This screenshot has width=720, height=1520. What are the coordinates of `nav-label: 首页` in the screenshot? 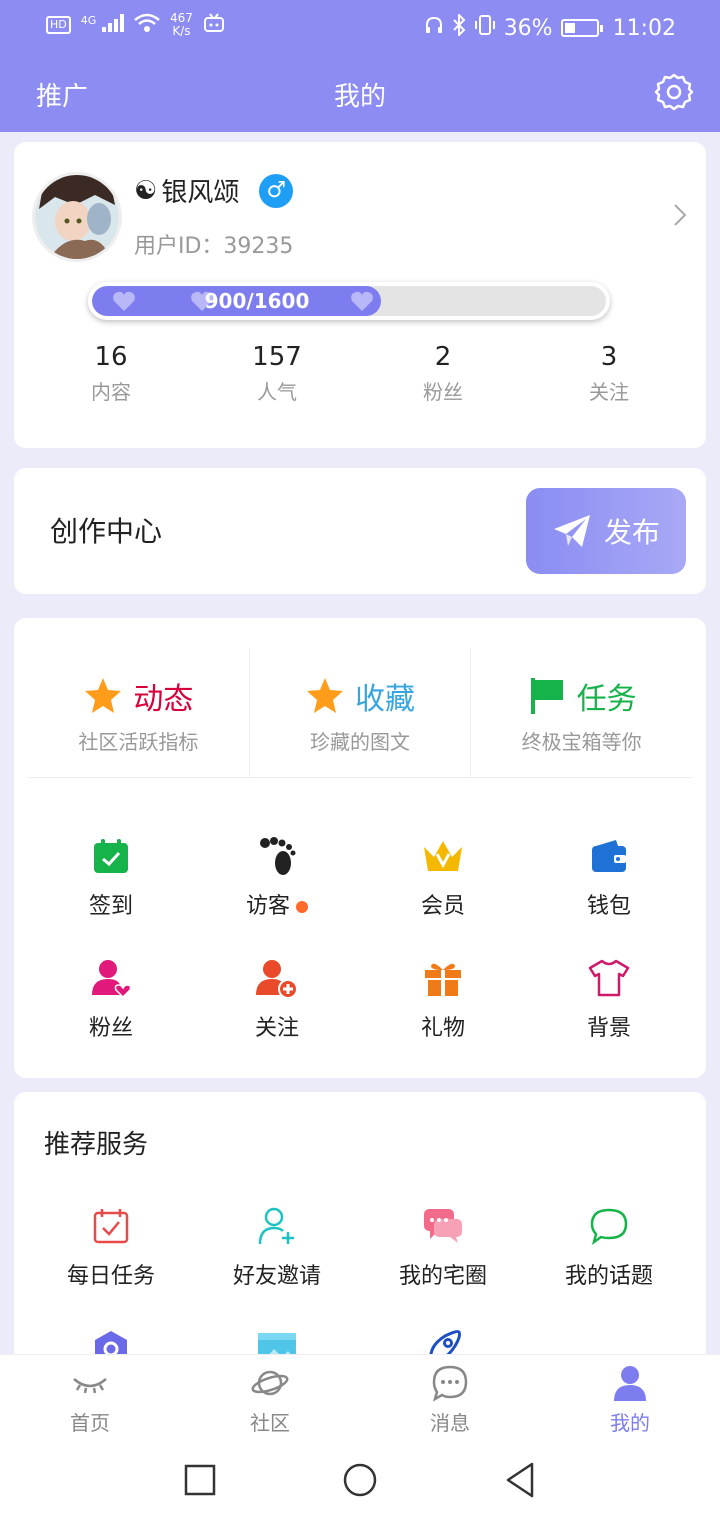 It's located at (90, 1423).